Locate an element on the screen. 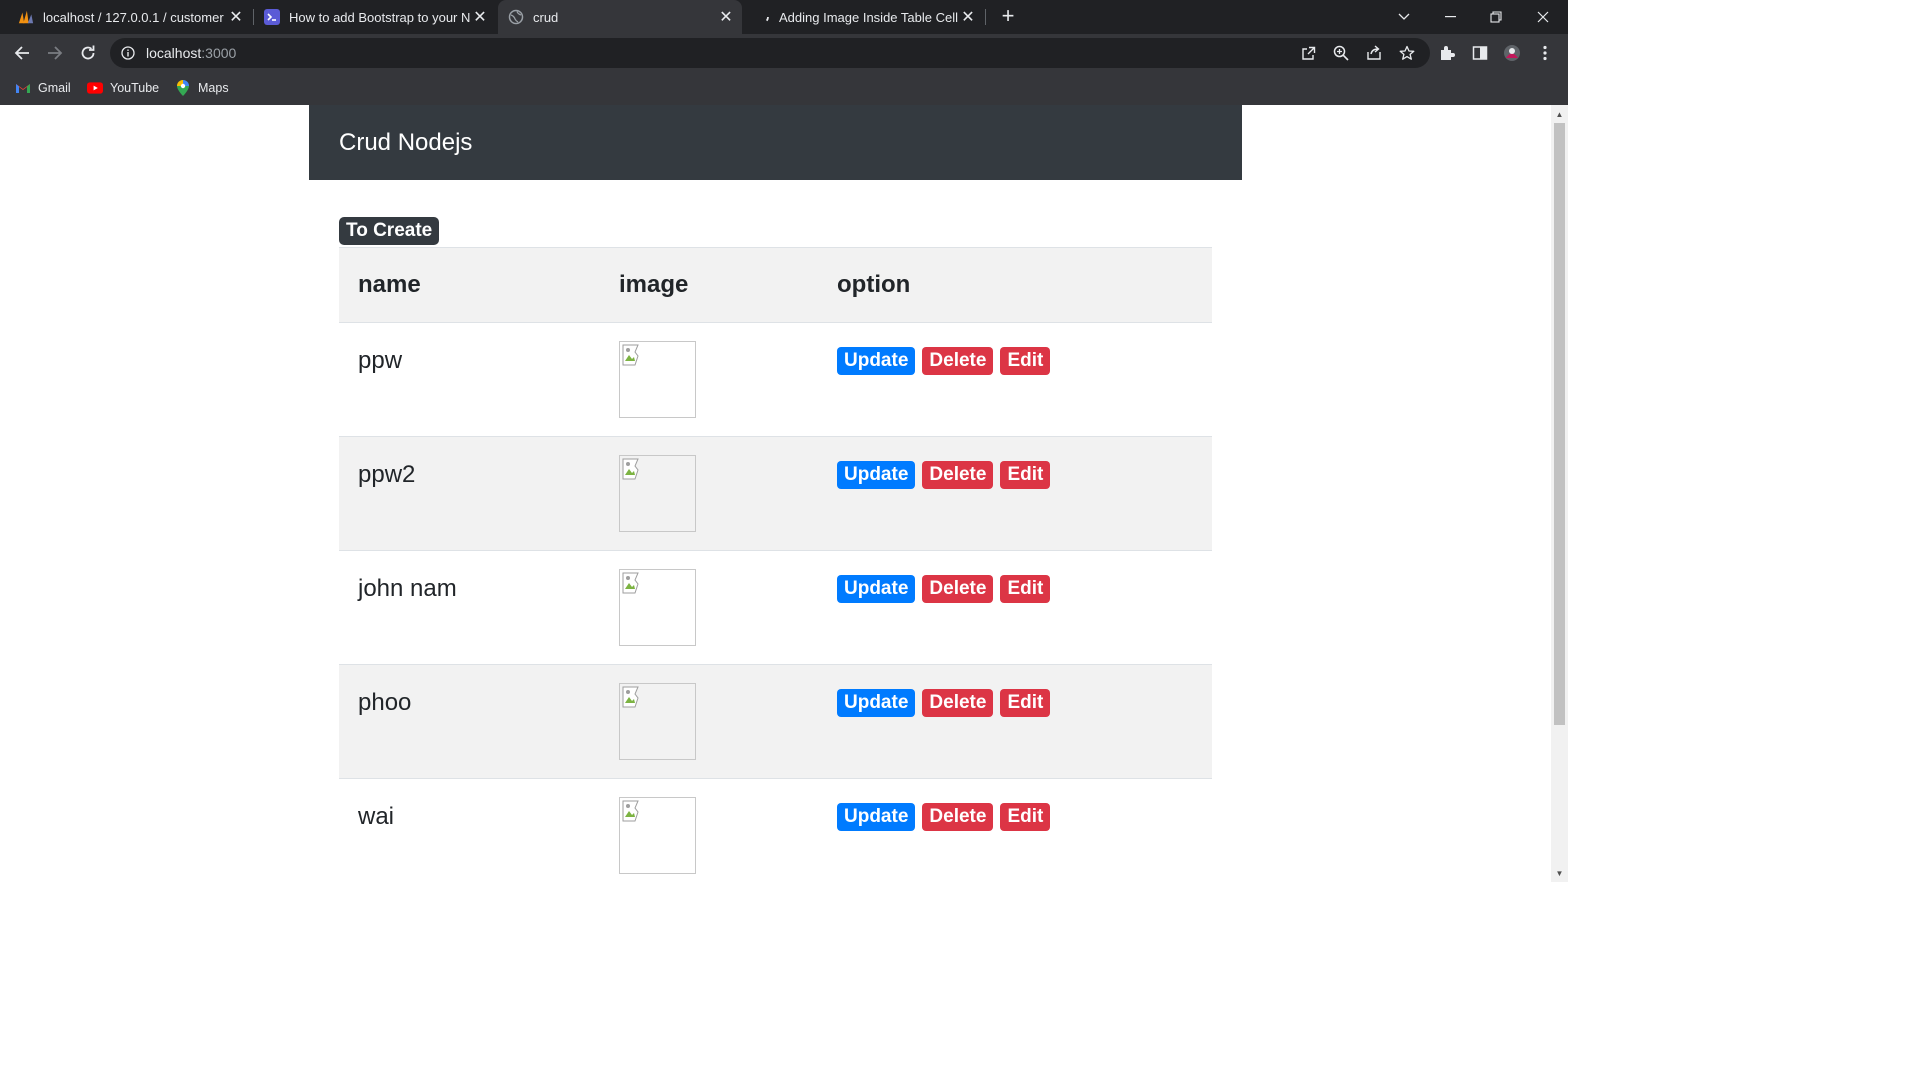 Image resolution: width=1920 pixels, height=1080 pixels. globe-icon is located at coordinates (516, 17).